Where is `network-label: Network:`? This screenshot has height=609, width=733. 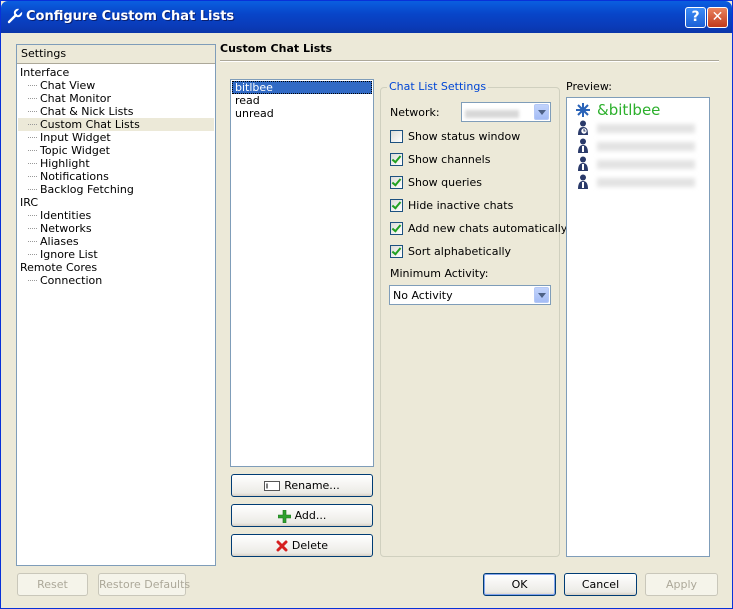 network-label: Network: is located at coordinates (415, 112).